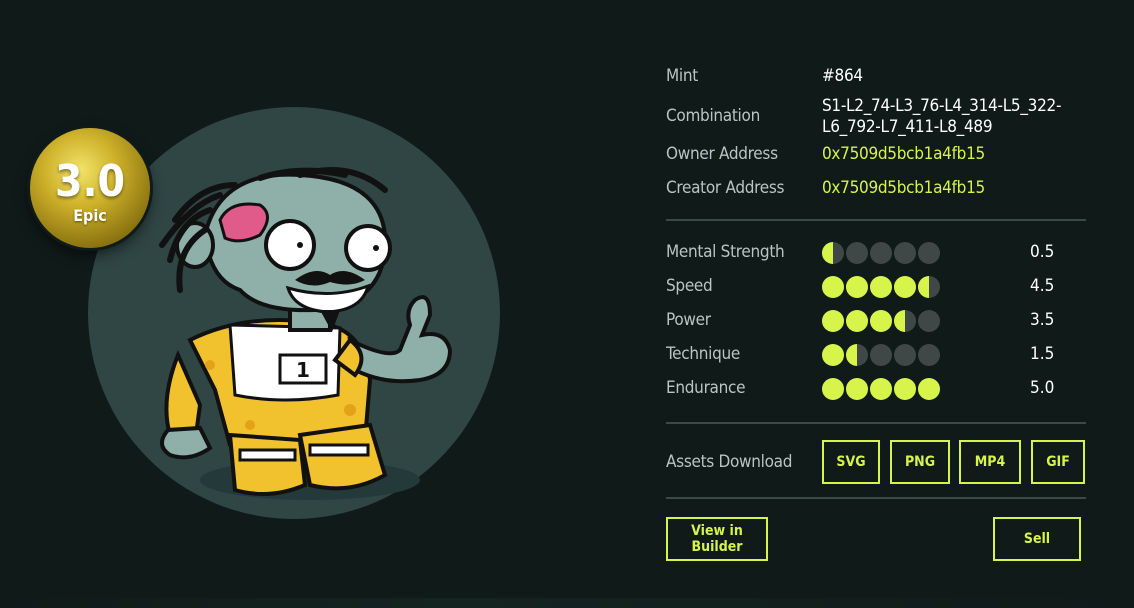 This screenshot has height=608, width=1134. Describe the element at coordinates (90, 215) in the screenshot. I see `rarity-tier: Epic` at that location.